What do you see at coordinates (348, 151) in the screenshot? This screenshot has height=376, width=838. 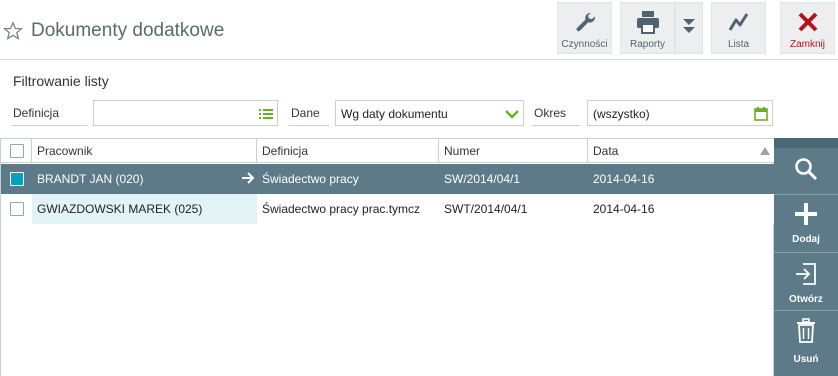 I see `column-header-definicja: Definicja` at bounding box center [348, 151].